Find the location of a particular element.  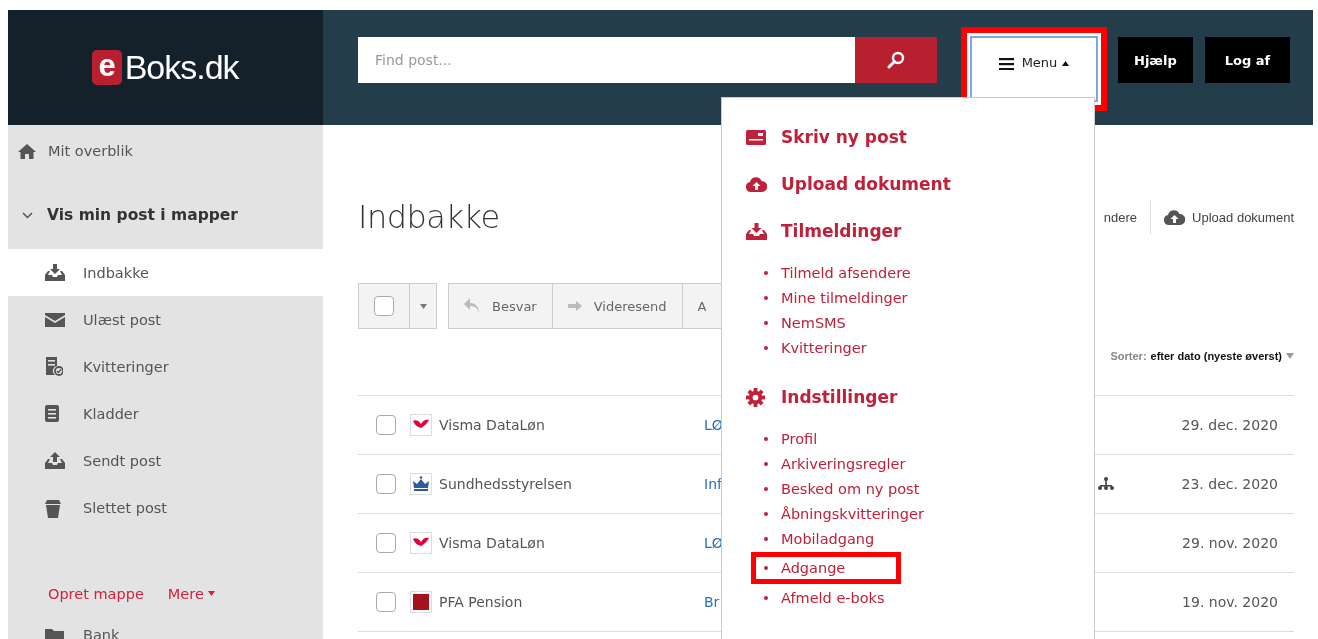

gear-icon is located at coordinates (755, 397).